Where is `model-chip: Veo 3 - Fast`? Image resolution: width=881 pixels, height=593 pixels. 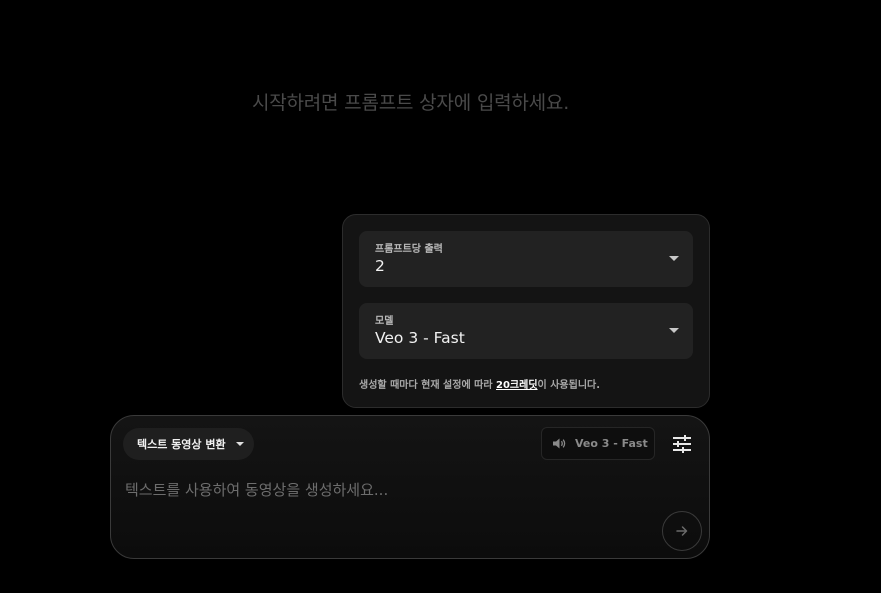
model-chip: Veo 3 - Fast is located at coordinates (598, 443).